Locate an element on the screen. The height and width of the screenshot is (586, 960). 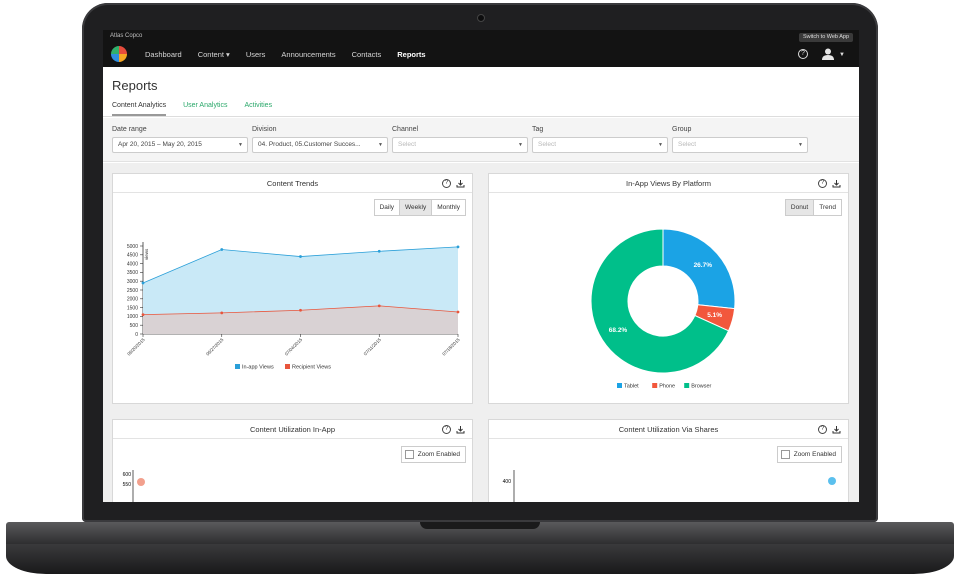
filter-label: Division is located at coordinates (264, 129).